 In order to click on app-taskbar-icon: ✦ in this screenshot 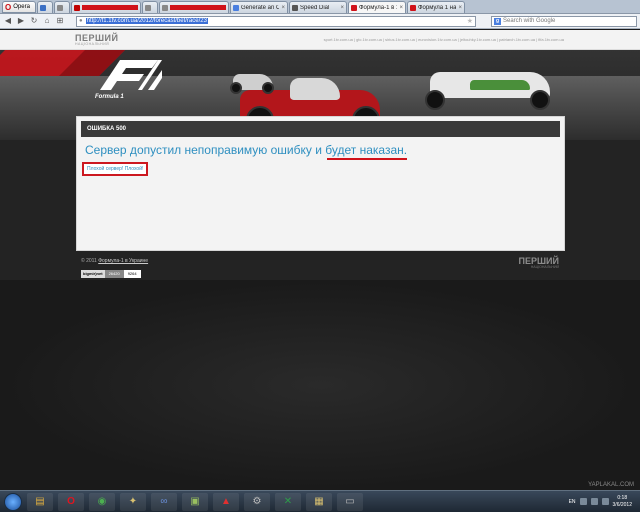, I will do `click(133, 501)`.